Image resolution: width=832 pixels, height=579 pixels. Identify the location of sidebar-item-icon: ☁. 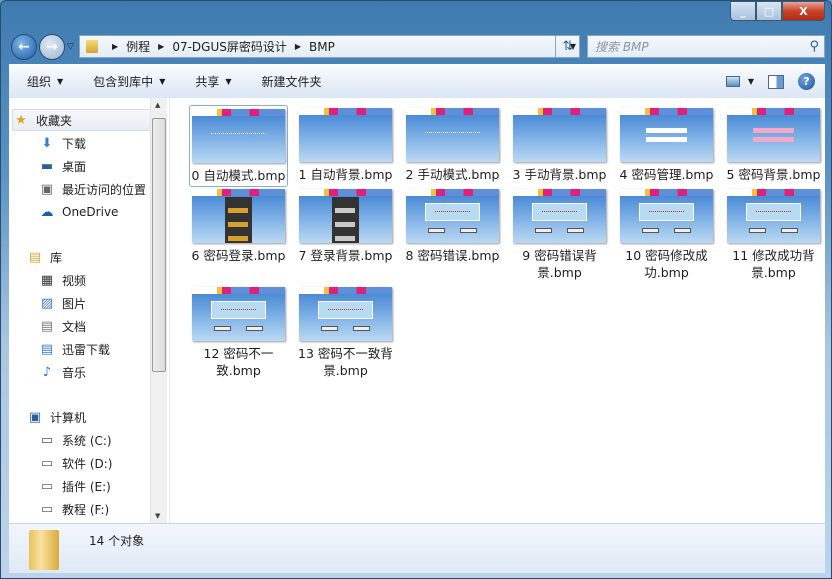
(47, 212).